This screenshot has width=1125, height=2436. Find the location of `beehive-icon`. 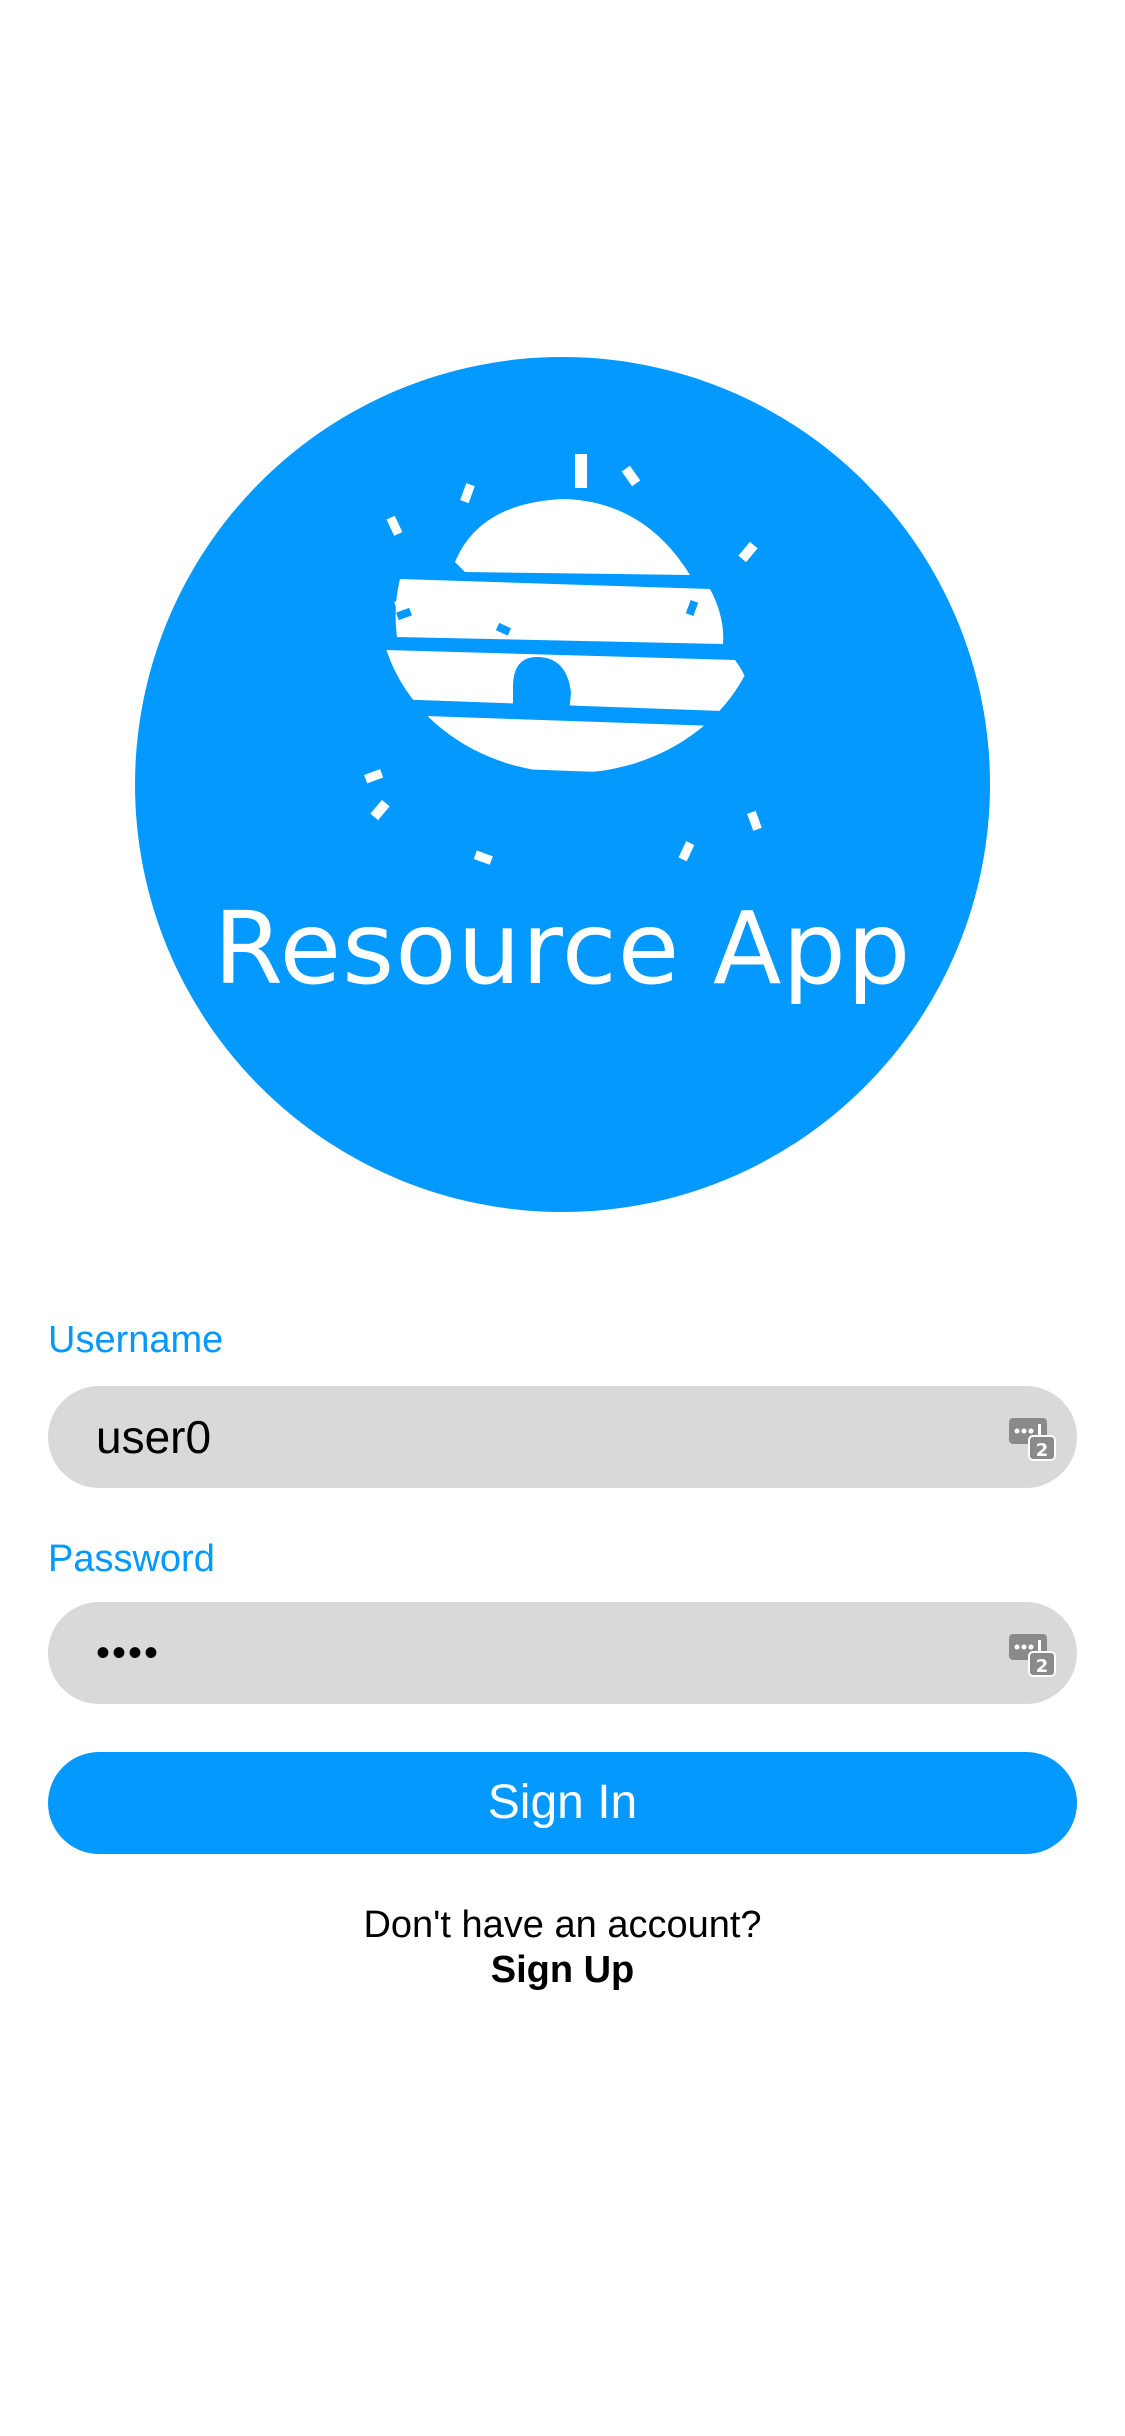

beehive-icon is located at coordinates (563, 659).